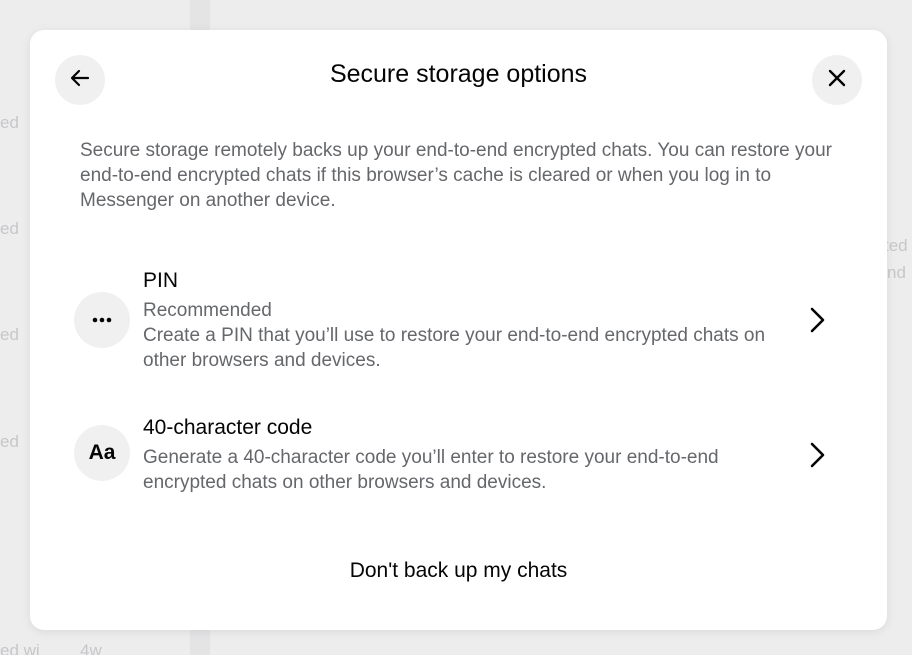 The width and height of the screenshot is (912, 655). What do you see at coordinates (228, 427) in the screenshot?
I see `code-option-title: 40-character code` at bounding box center [228, 427].